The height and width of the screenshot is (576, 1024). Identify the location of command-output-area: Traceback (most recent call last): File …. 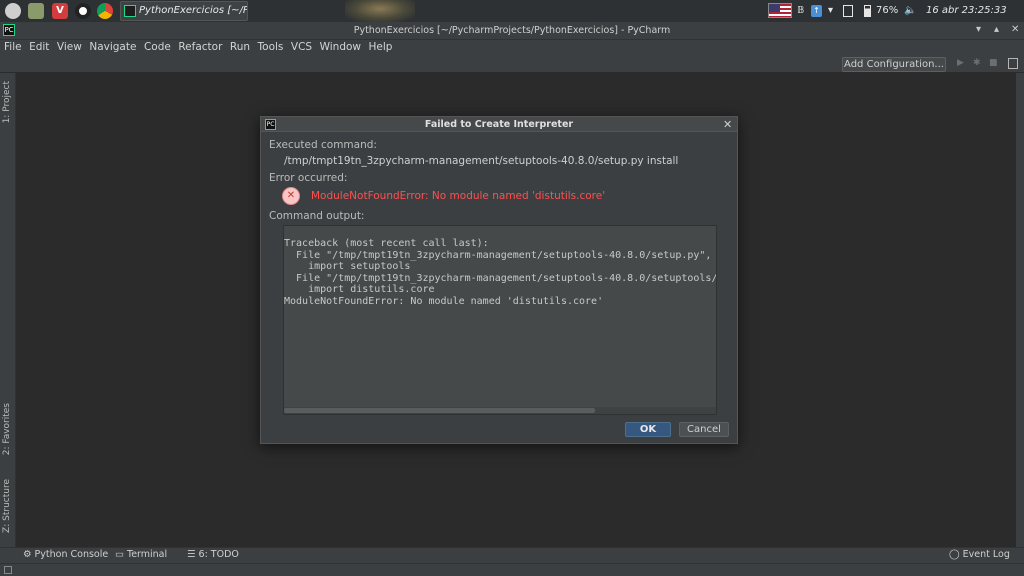
(500, 320).